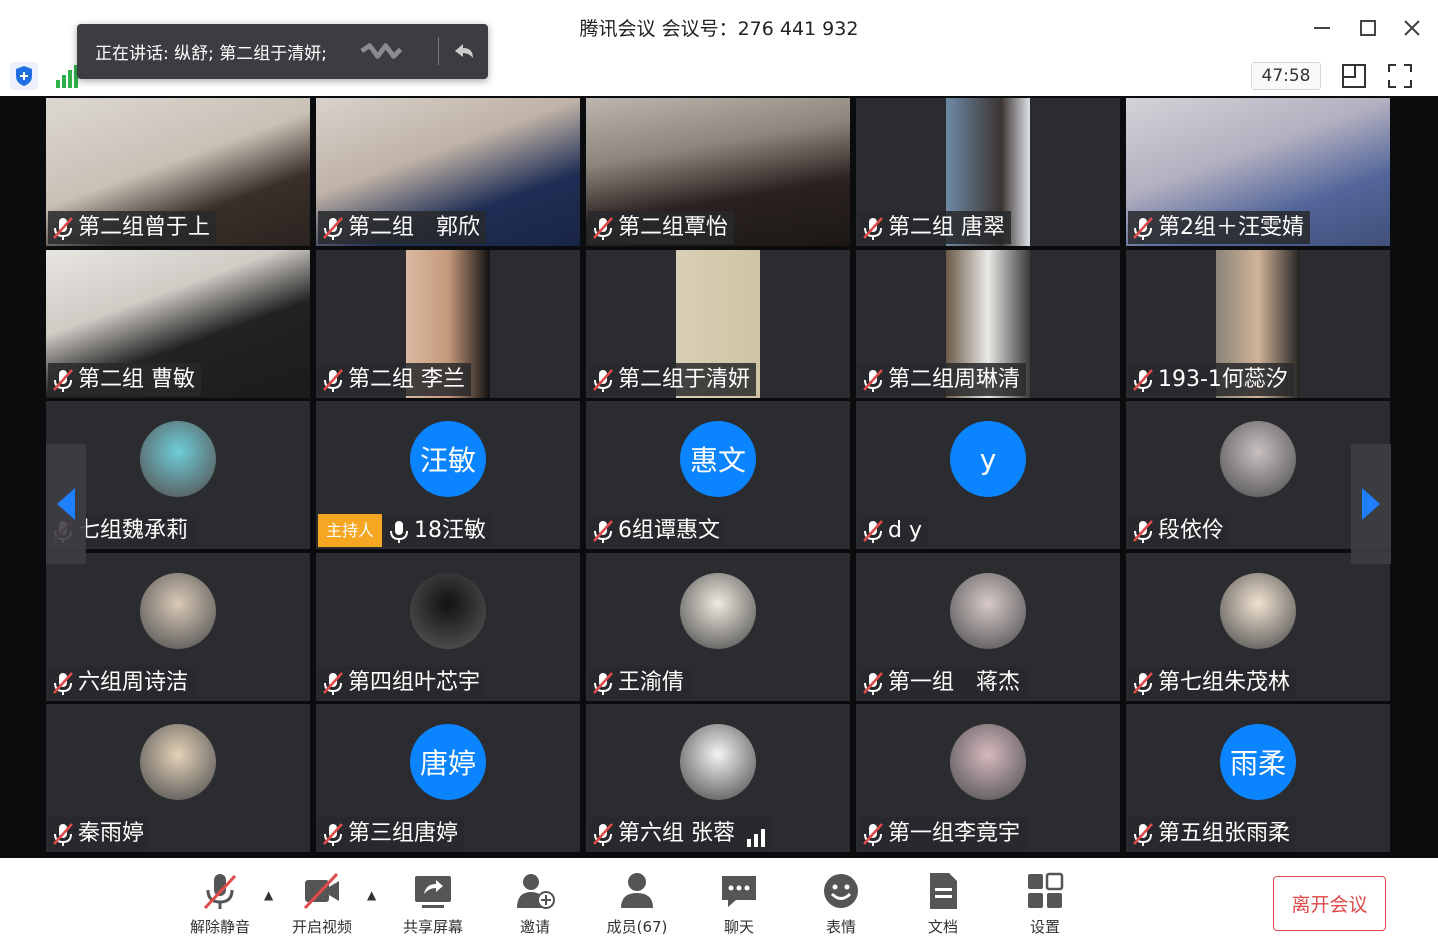  I want to click on participant-tile: 第二组 郭欣, so click(448, 172).